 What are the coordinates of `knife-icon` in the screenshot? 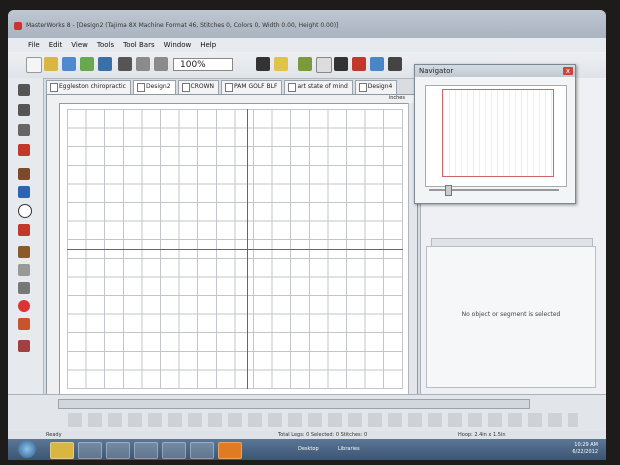 It's located at (24, 130).